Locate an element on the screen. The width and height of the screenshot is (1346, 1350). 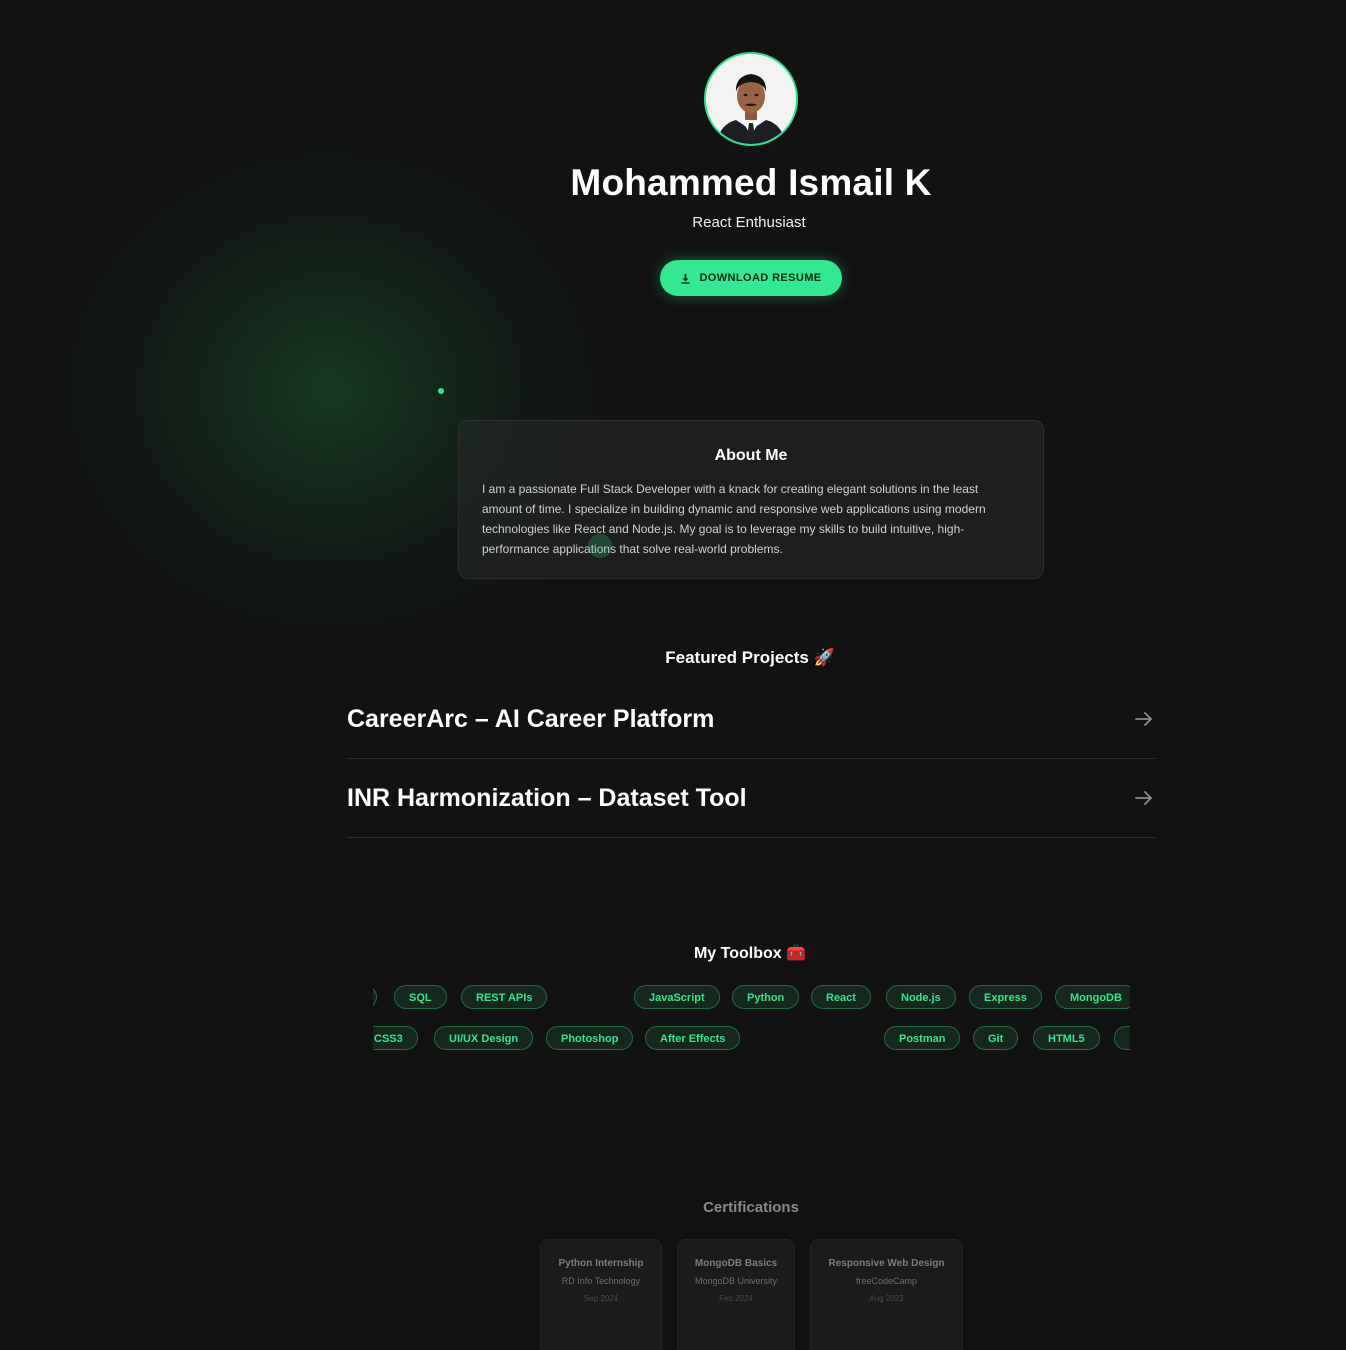
about-title: About Me is located at coordinates (751, 455).